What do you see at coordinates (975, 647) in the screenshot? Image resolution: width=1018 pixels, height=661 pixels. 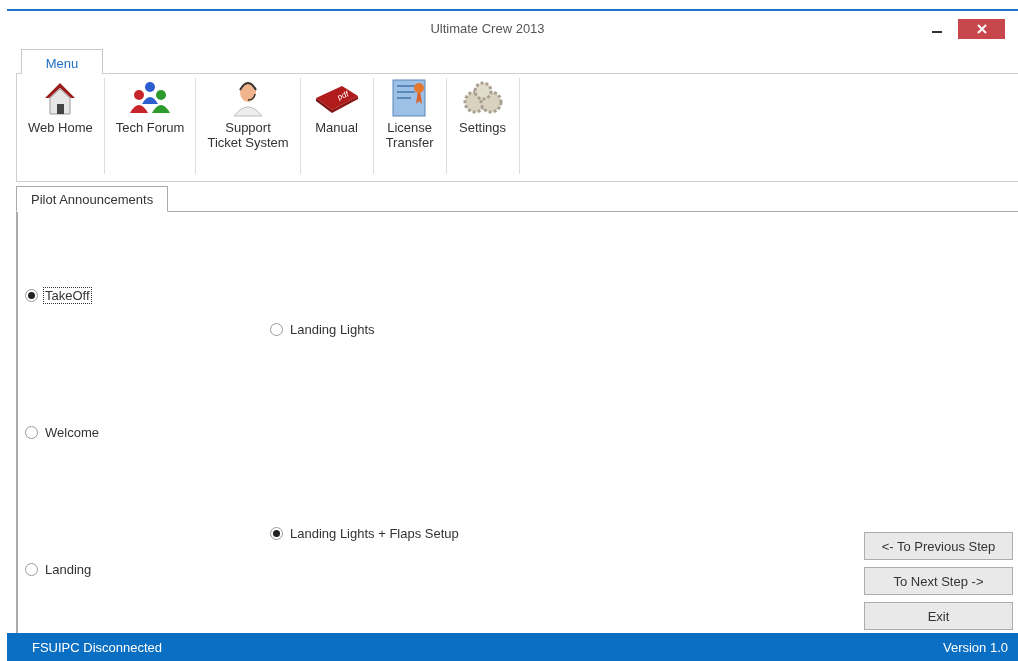 I see `version-label: Version 1.0` at bounding box center [975, 647].